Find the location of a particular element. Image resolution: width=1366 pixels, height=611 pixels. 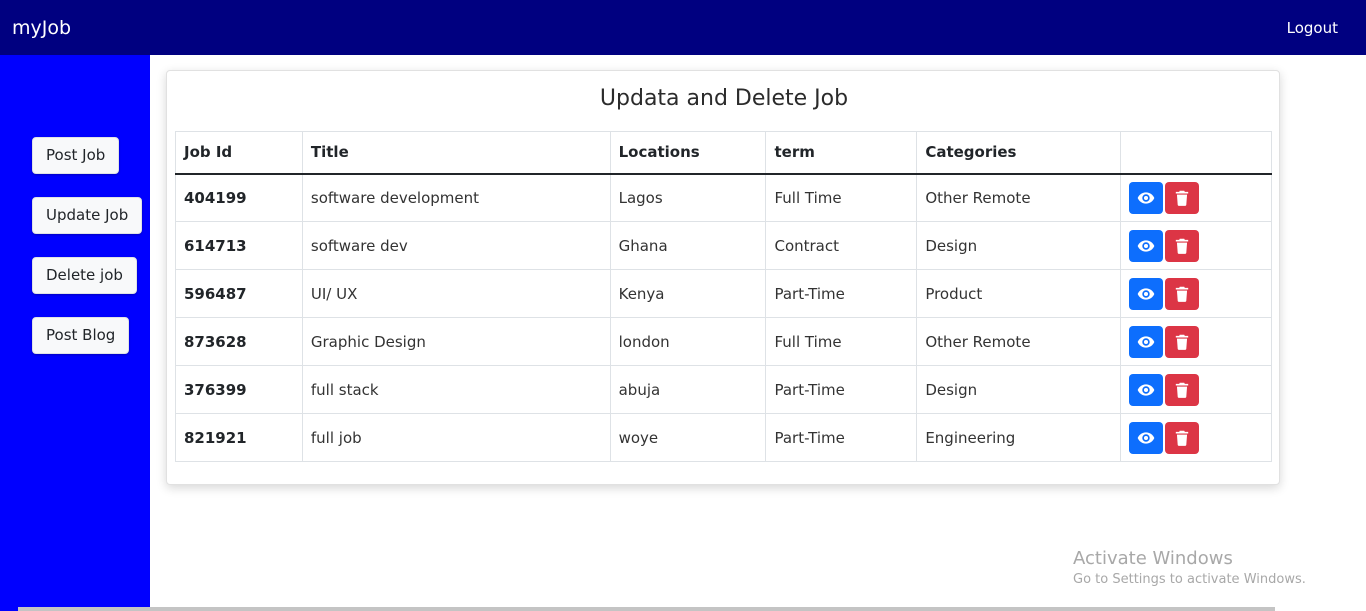

job-id-cell: 596487 is located at coordinates (239, 293).